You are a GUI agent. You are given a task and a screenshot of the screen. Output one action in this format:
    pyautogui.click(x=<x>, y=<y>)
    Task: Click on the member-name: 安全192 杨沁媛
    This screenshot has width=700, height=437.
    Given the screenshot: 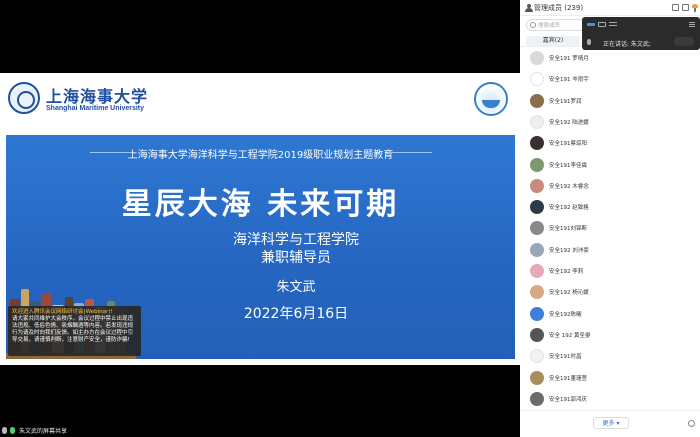 What is the action you would take?
    pyautogui.click(x=569, y=293)
    